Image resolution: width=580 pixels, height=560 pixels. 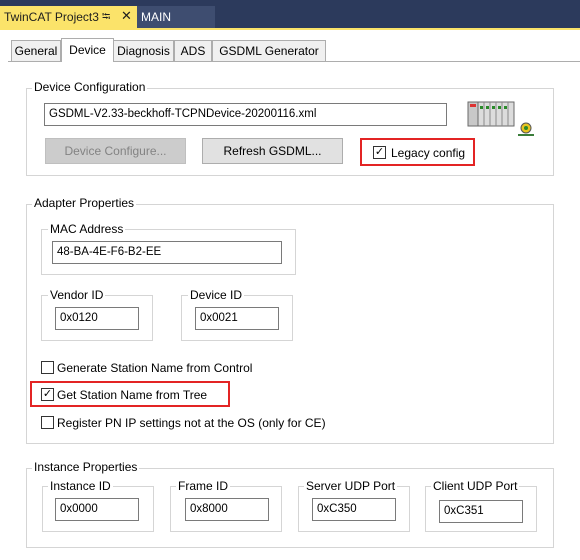 What do you see at coordinates (475, 486) in the screenshot?
I see `client-udp-port-label: Client UDP Port` at bounding box center [475, 486].